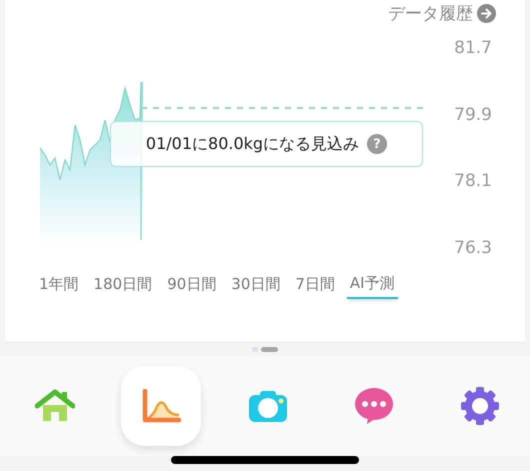  What do you see at coordinates (192, 286) in the screenshot?
I see `period-tab: 90日間` at bounding box center [192, 286].